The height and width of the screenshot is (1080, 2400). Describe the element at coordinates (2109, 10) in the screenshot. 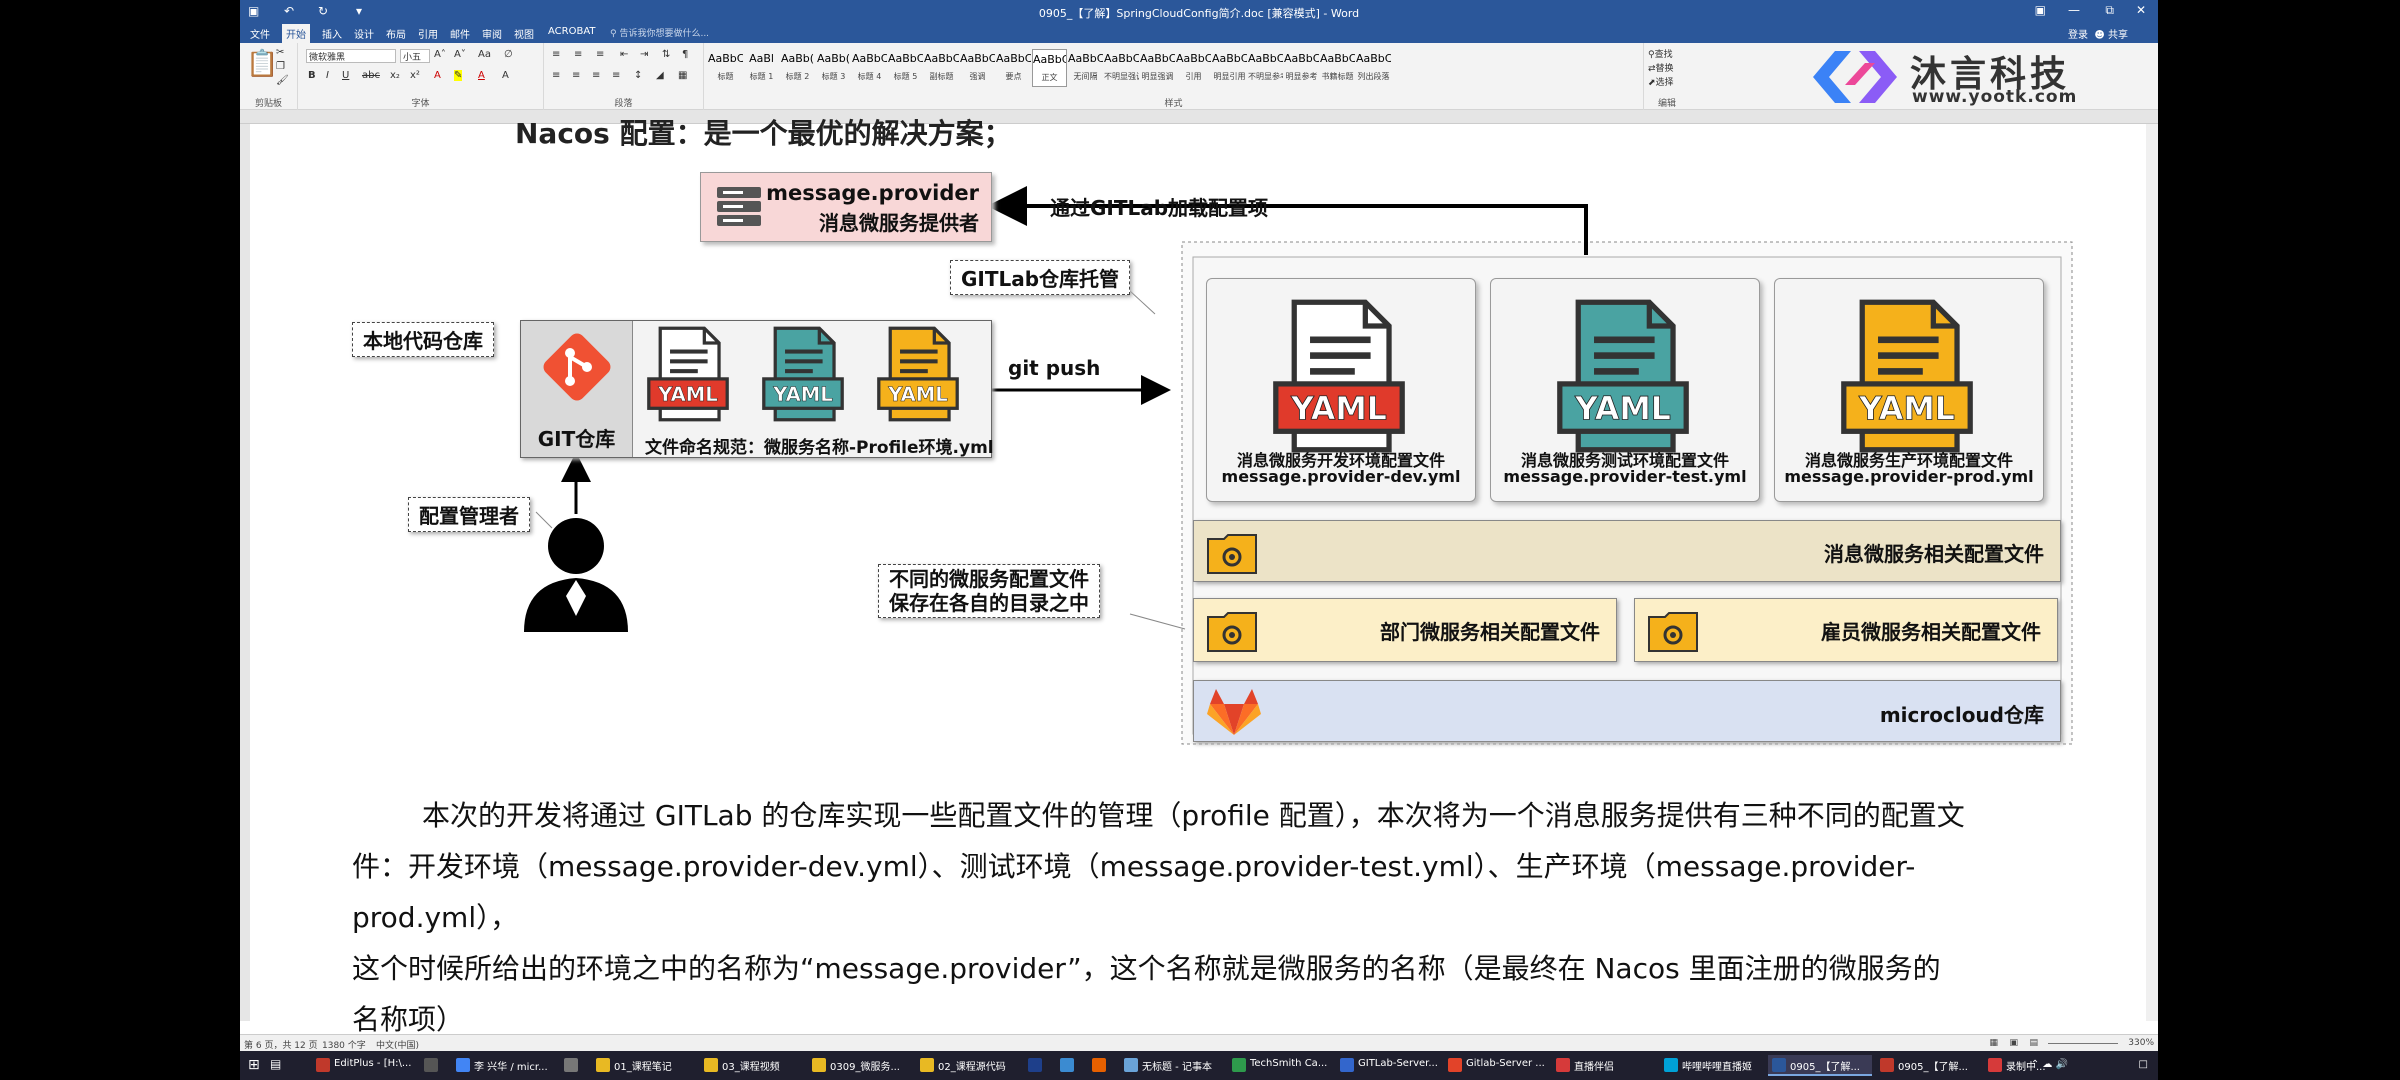

I see `restore-icon: ⧉` at that location.